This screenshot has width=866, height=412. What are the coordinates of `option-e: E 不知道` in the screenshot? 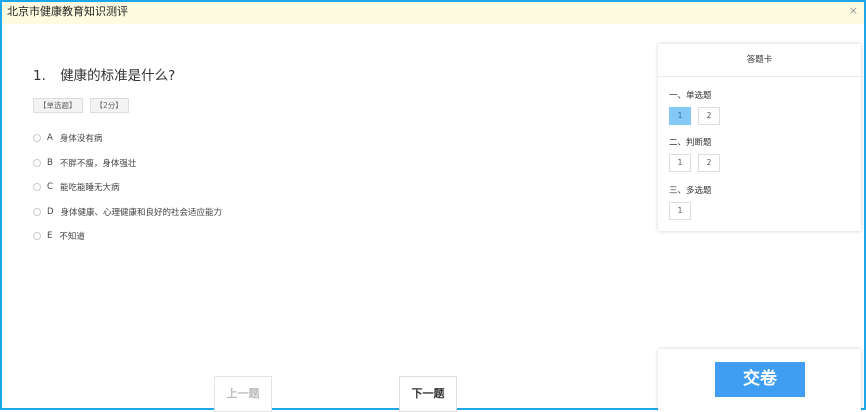 It's located at (127, 236).